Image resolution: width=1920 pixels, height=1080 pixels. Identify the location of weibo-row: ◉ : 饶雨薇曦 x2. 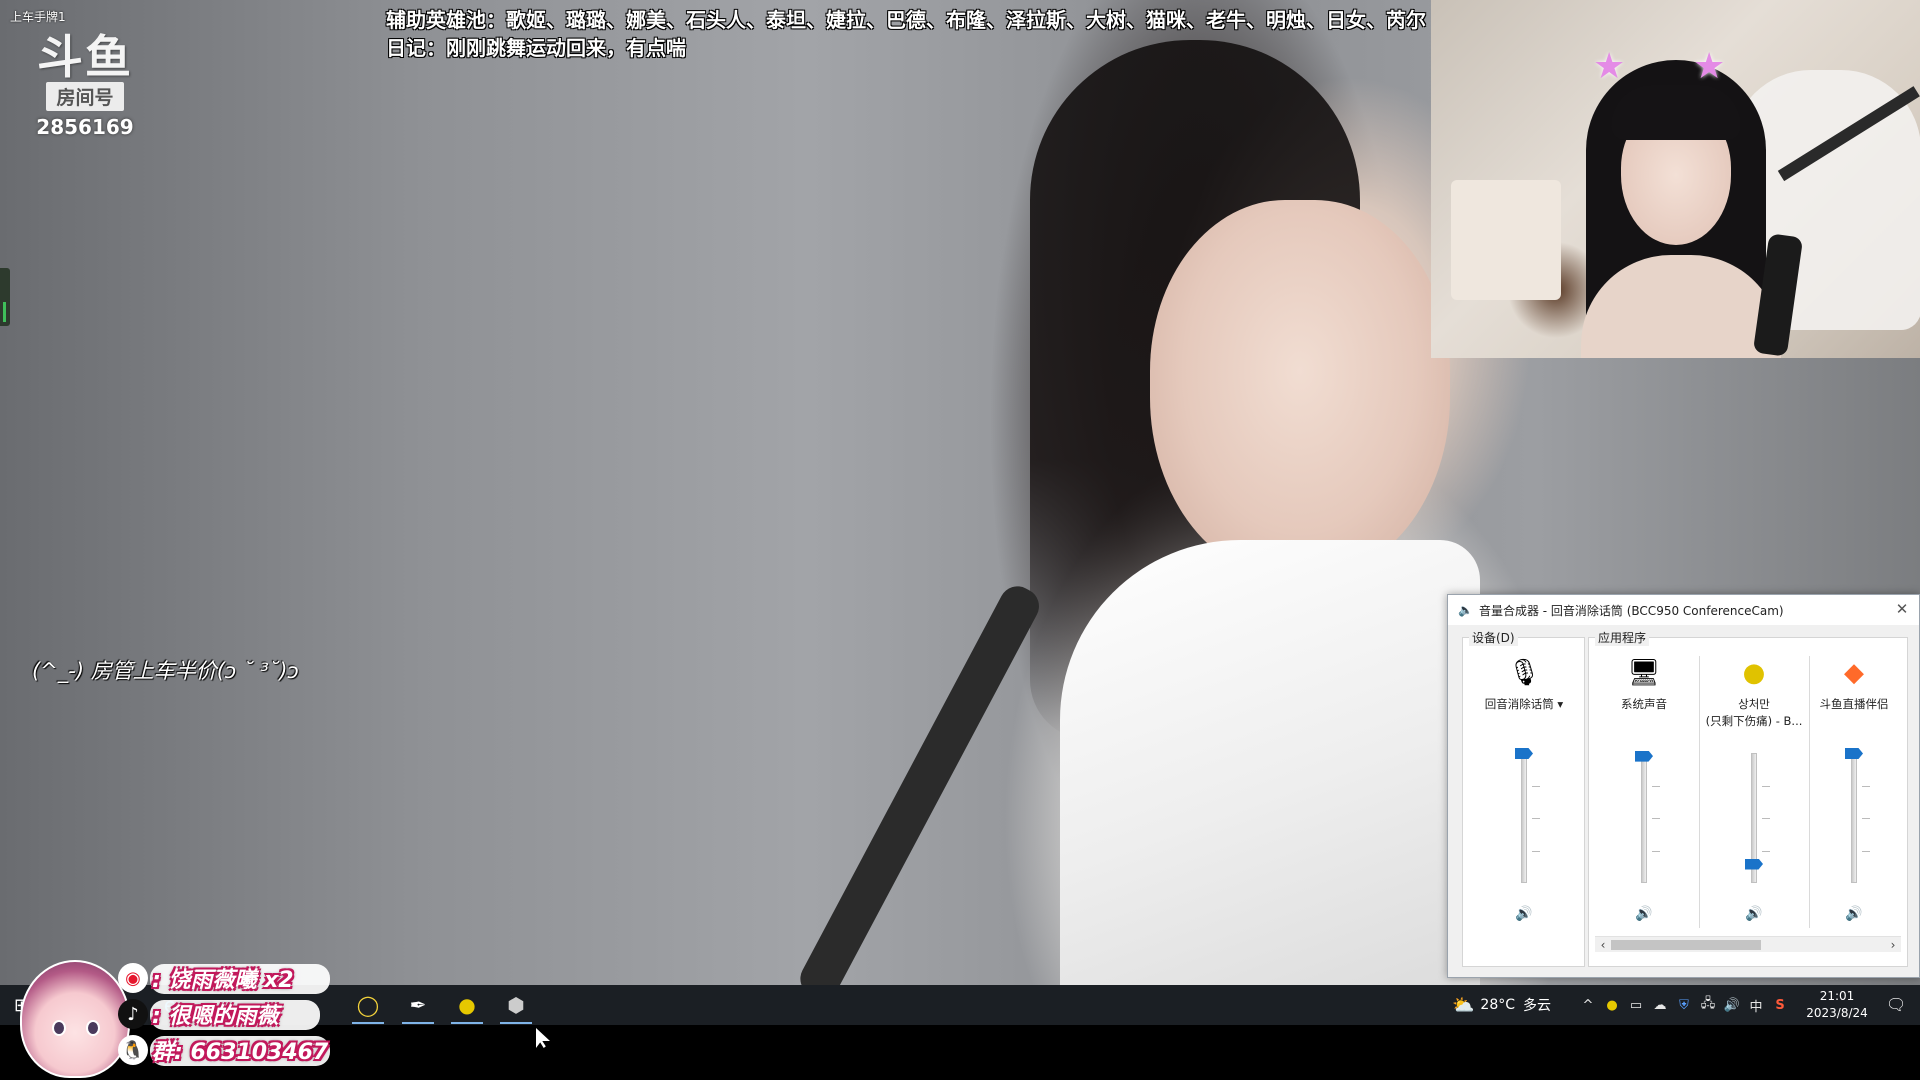
(206, 978).